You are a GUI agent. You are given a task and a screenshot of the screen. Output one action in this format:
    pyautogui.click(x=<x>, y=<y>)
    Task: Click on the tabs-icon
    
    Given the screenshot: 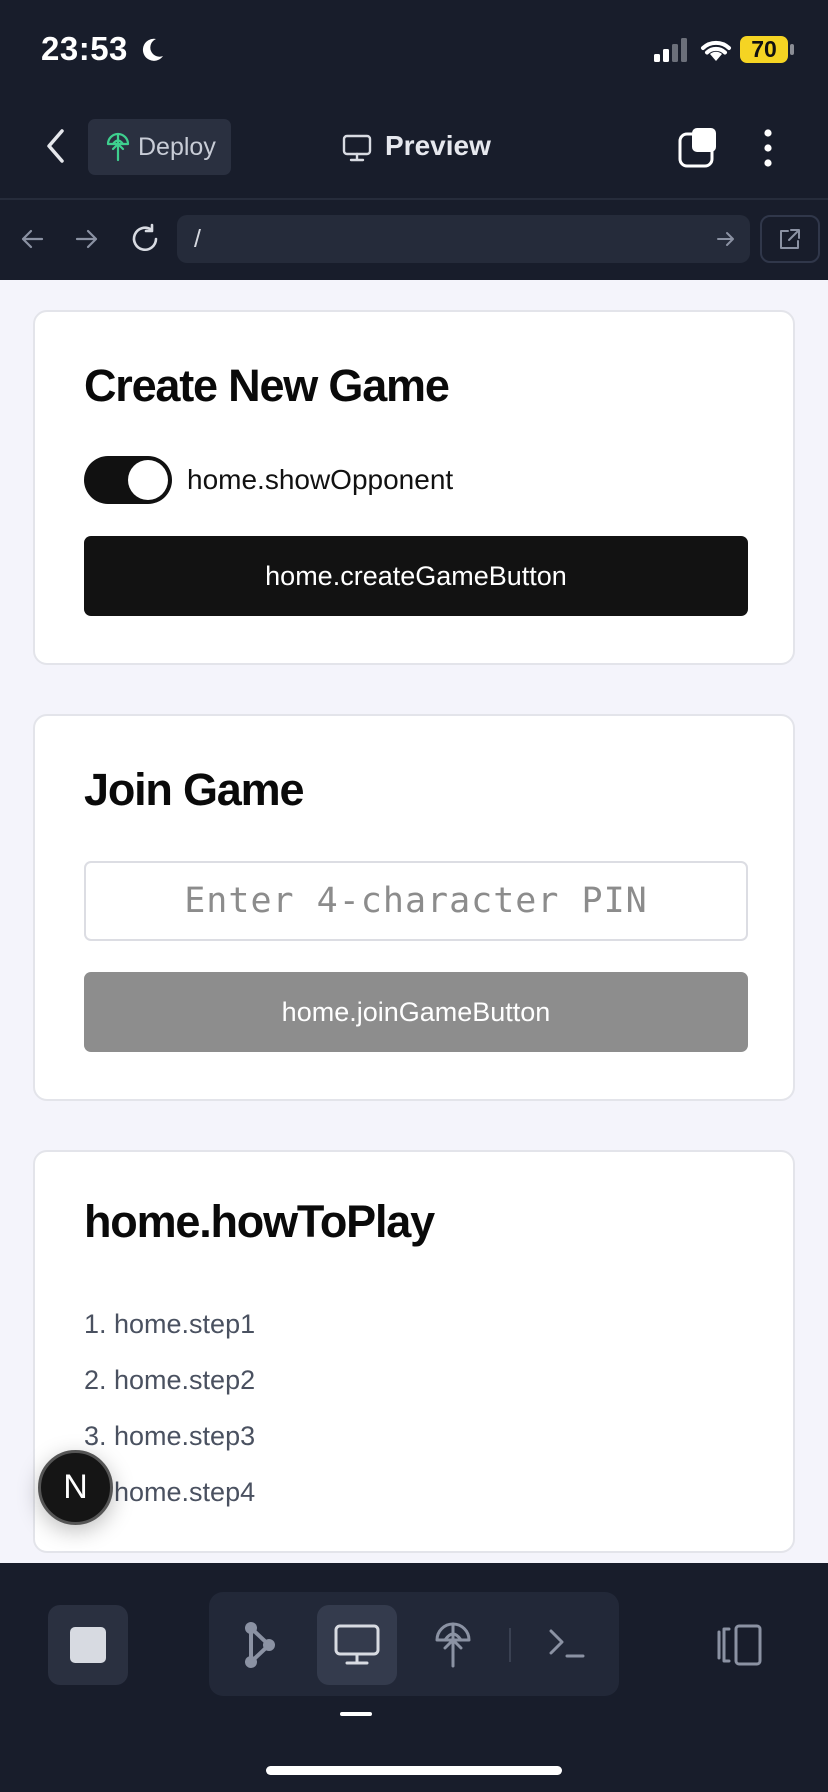 What is the action you would take?
    pyautogui.click(x=698, y=148)
    